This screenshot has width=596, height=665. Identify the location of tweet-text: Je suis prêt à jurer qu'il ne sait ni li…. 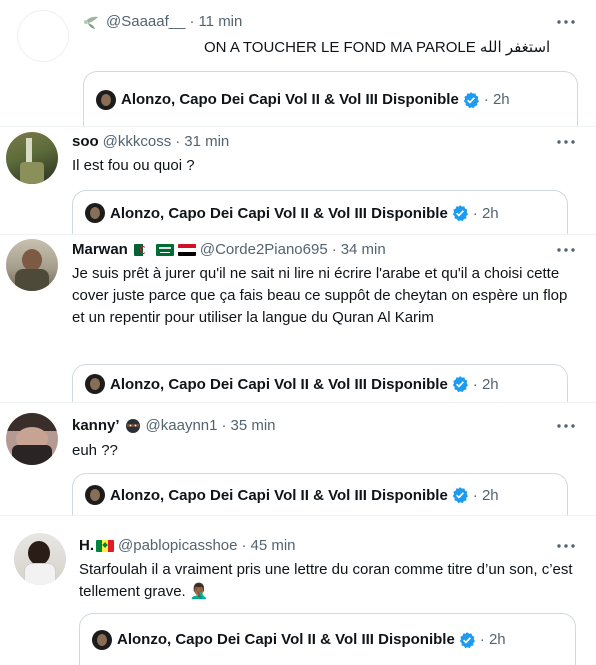
(322, 295).